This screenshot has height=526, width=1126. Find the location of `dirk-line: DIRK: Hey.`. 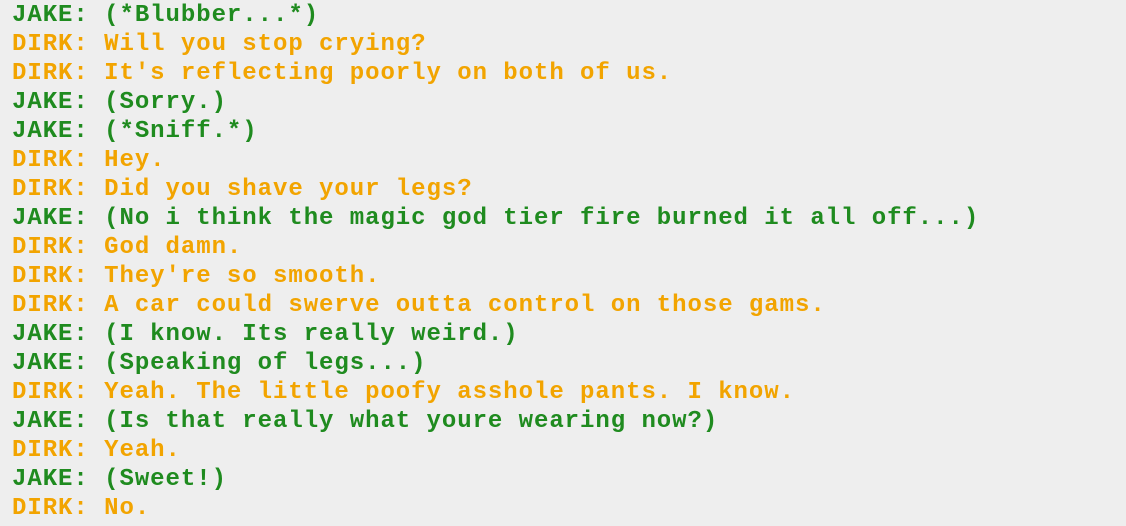

dirk-line: DIRK: Hey. is located at coordinates (89, 160).